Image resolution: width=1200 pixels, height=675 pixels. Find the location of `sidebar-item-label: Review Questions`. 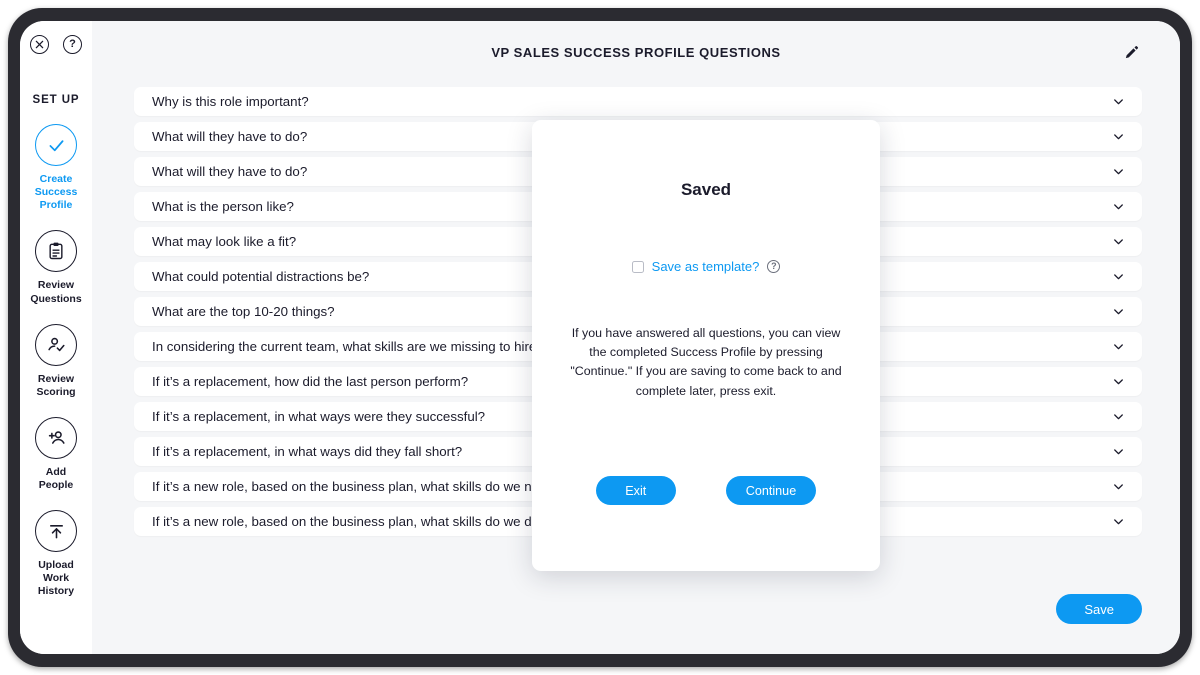

sidebar-item-label: Review Questions is located at coordinates (56, 292).